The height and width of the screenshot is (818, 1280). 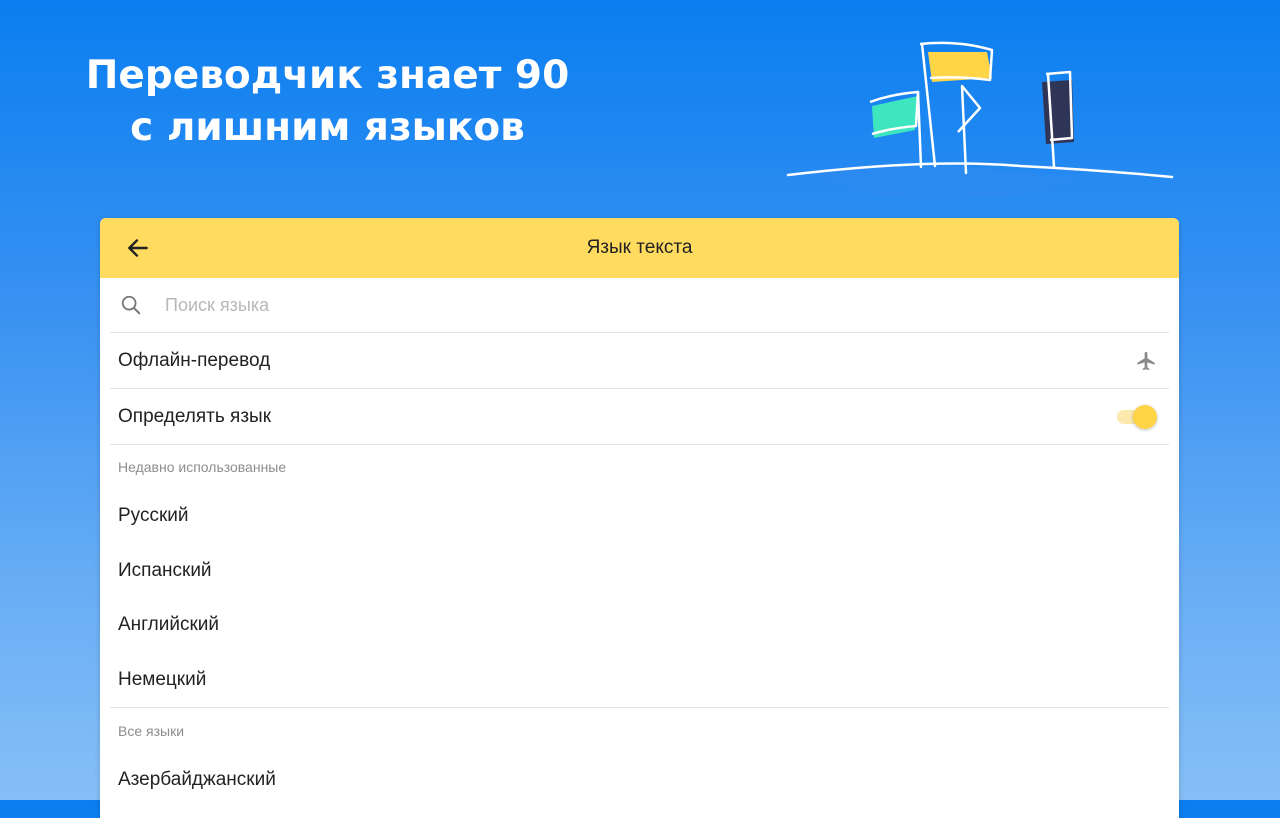 I want to click on search-icon, so click(x=132, y=305).